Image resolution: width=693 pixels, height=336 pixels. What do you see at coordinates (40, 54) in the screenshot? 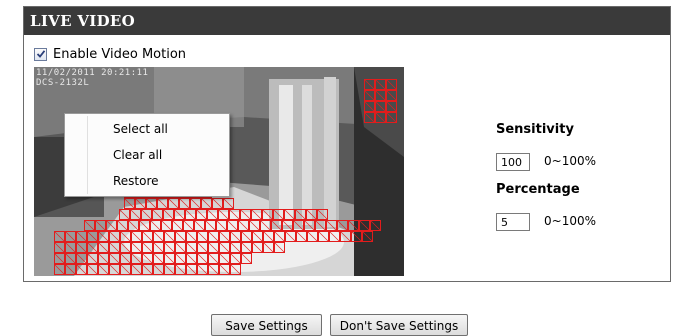
I see `enable-video-motion-checkbox` at bounding box center [40, 54].